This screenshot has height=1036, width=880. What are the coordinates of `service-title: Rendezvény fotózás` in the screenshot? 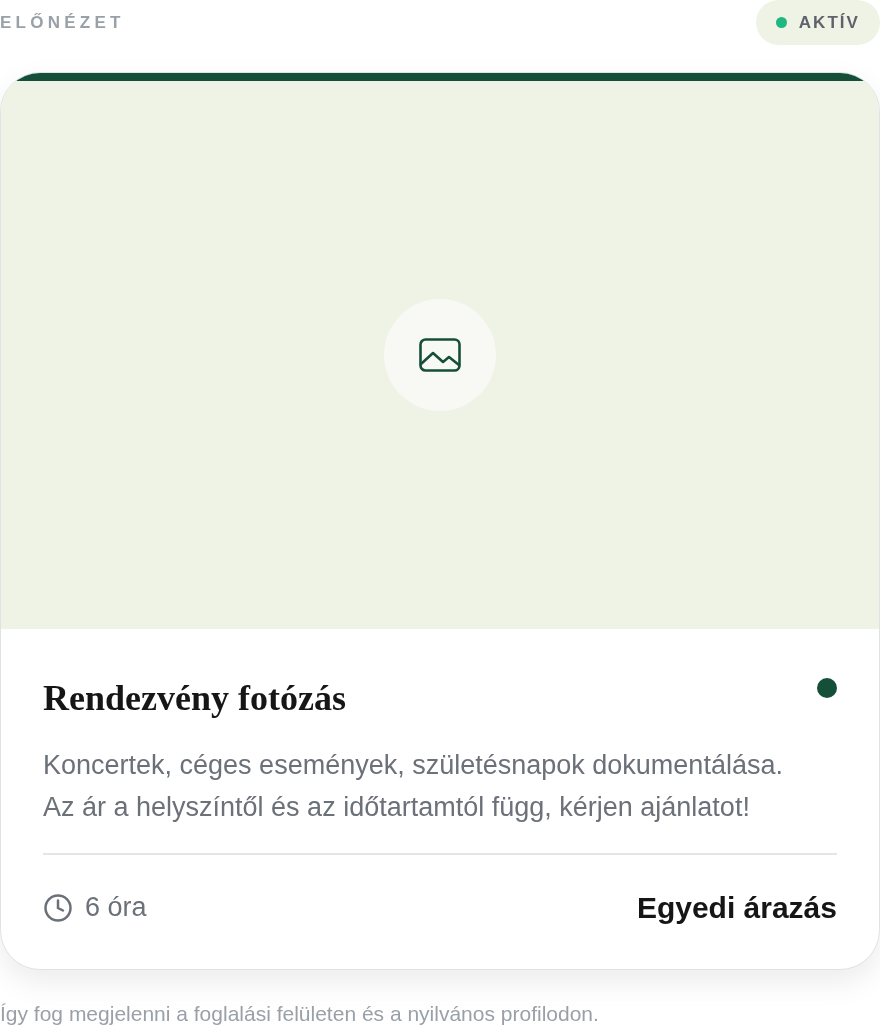 It's located at (194, 698).